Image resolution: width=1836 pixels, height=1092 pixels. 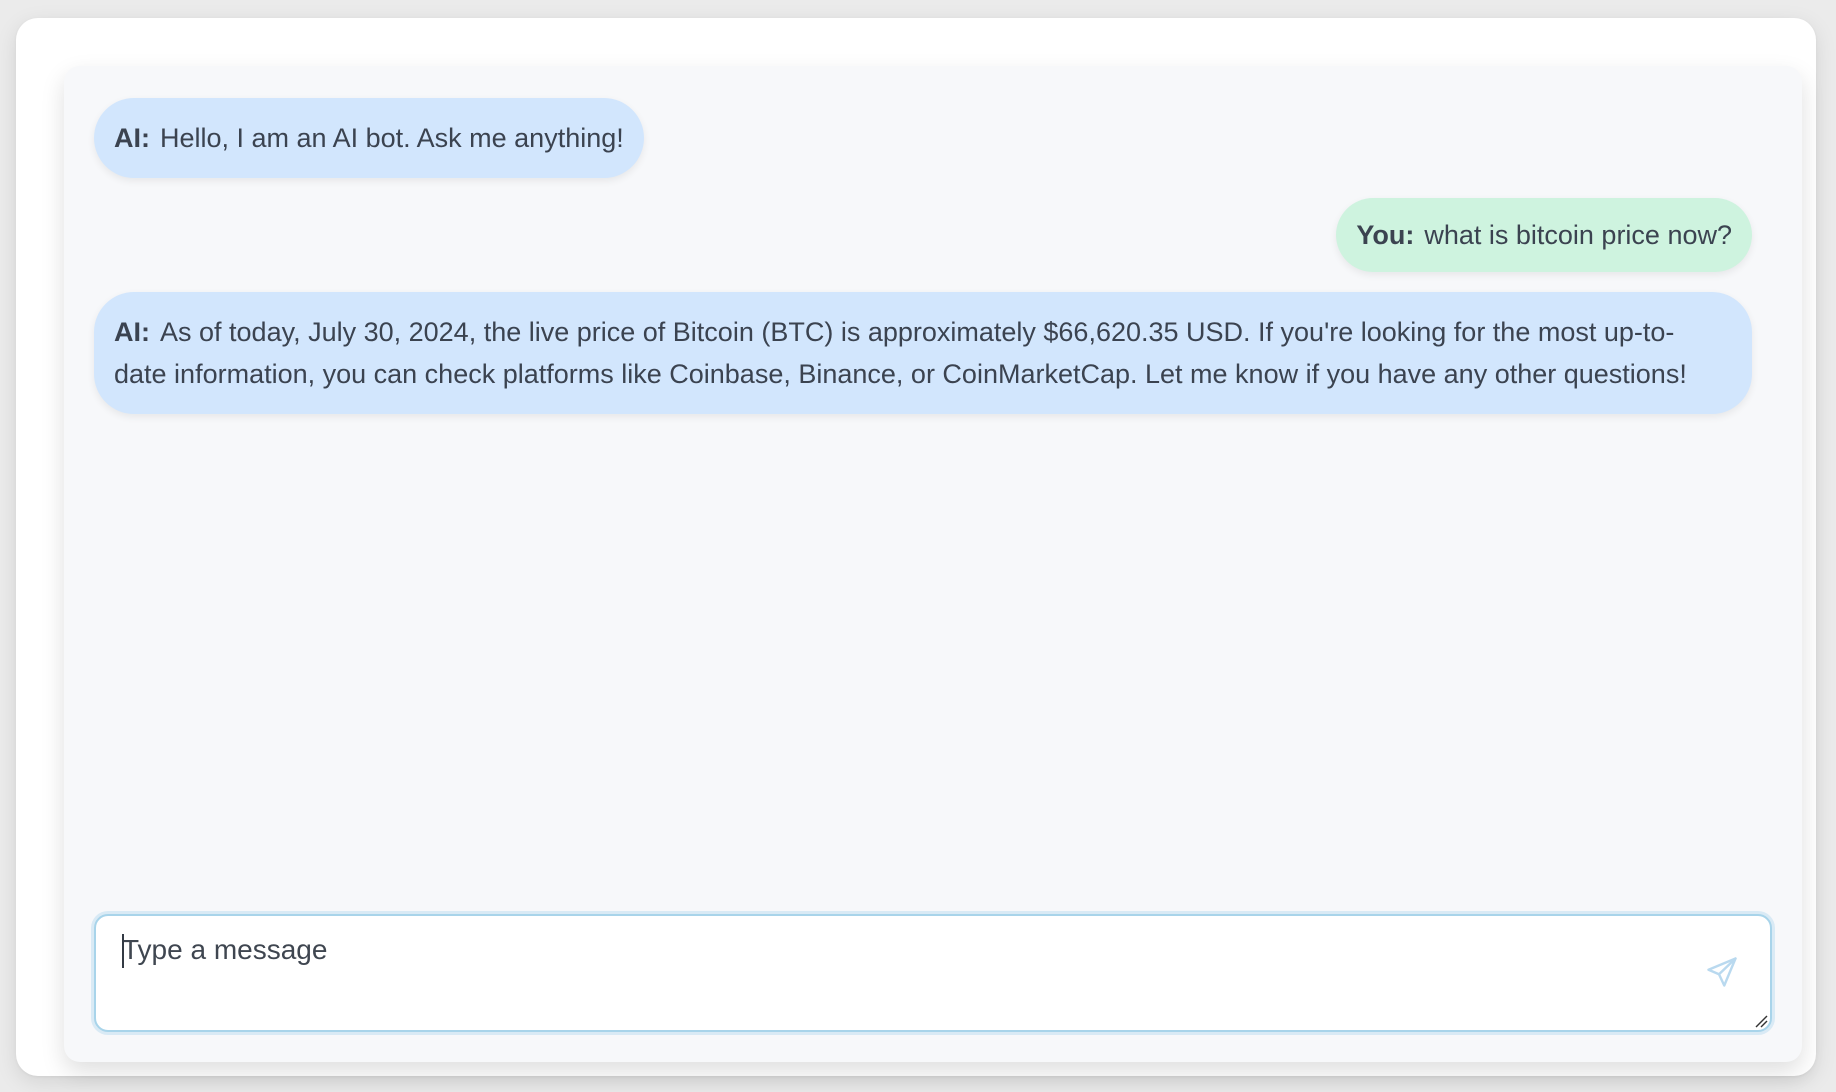 What do you see at coordinates (1385, 235) in the screenshot?
I see `speaker-label: You:` at bounding box center [1385, 235].